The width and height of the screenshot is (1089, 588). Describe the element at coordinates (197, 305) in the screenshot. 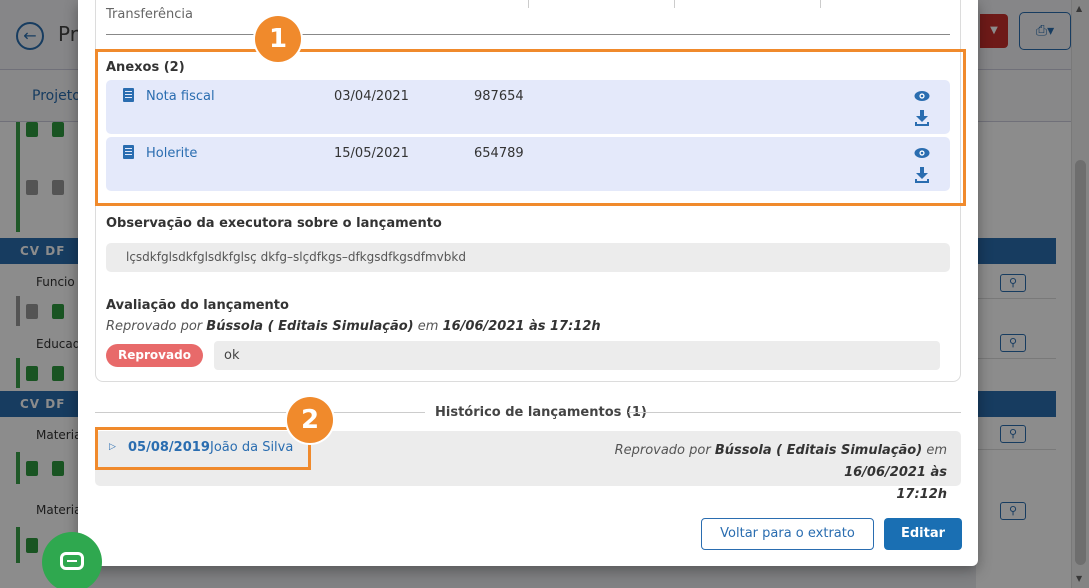

I see `evaluation-title: Avaliação do lançamento` at that location.